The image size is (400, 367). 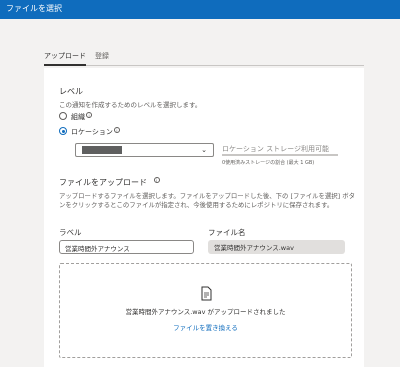 What do you see at coordinates (65, 65) in the screenshot?
I see `active-tab-indicator` at bounding box center [65, 65].